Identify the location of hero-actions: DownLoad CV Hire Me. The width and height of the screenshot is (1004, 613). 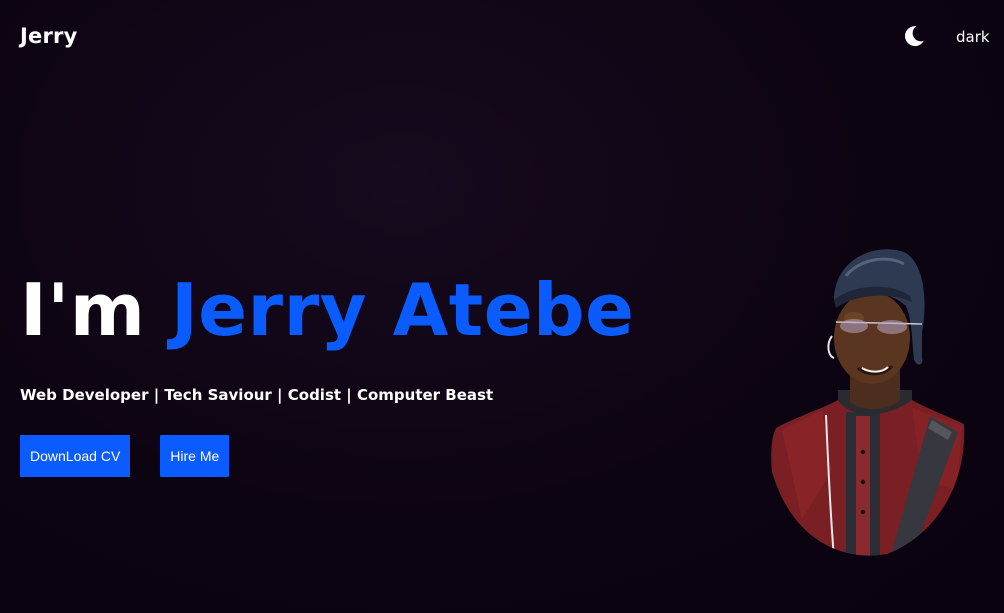
(125, 456).